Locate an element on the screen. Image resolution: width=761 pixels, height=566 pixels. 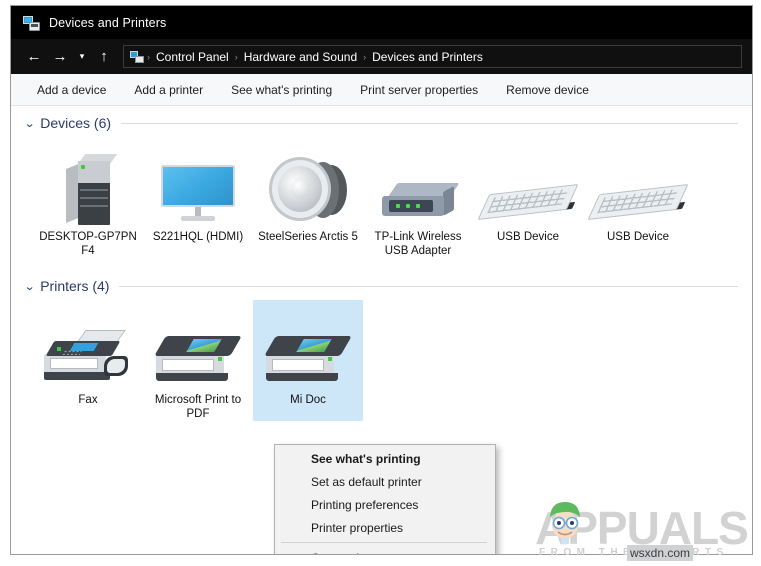
device-tile-usb-adapter: TP-Link Wireless USB Adapter is located at coordinates (418, 197).